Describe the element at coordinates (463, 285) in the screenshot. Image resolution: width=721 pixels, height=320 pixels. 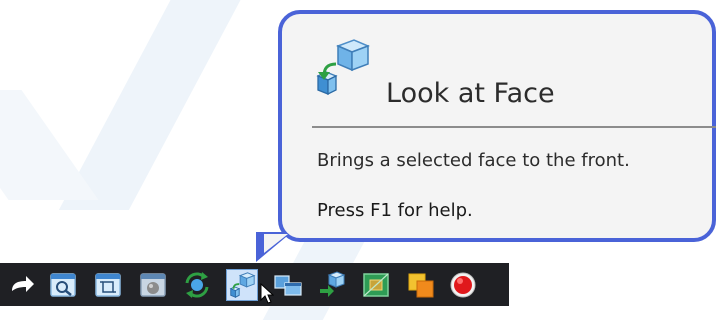
I see `record-icon` at that location.